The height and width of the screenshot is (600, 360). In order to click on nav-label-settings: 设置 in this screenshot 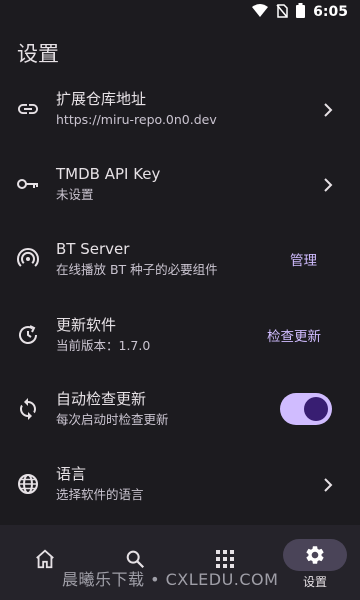, I will do `click(314, 582)`.